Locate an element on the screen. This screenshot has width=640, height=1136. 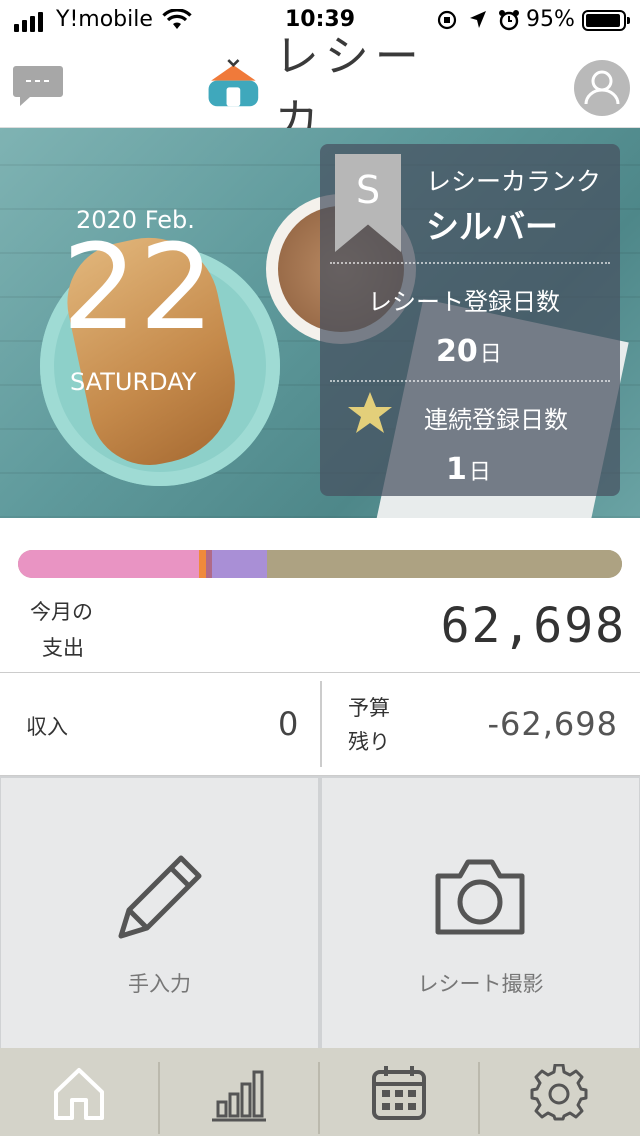
budget-remaining-value: -62,698 is located at coordinates (552, 724).